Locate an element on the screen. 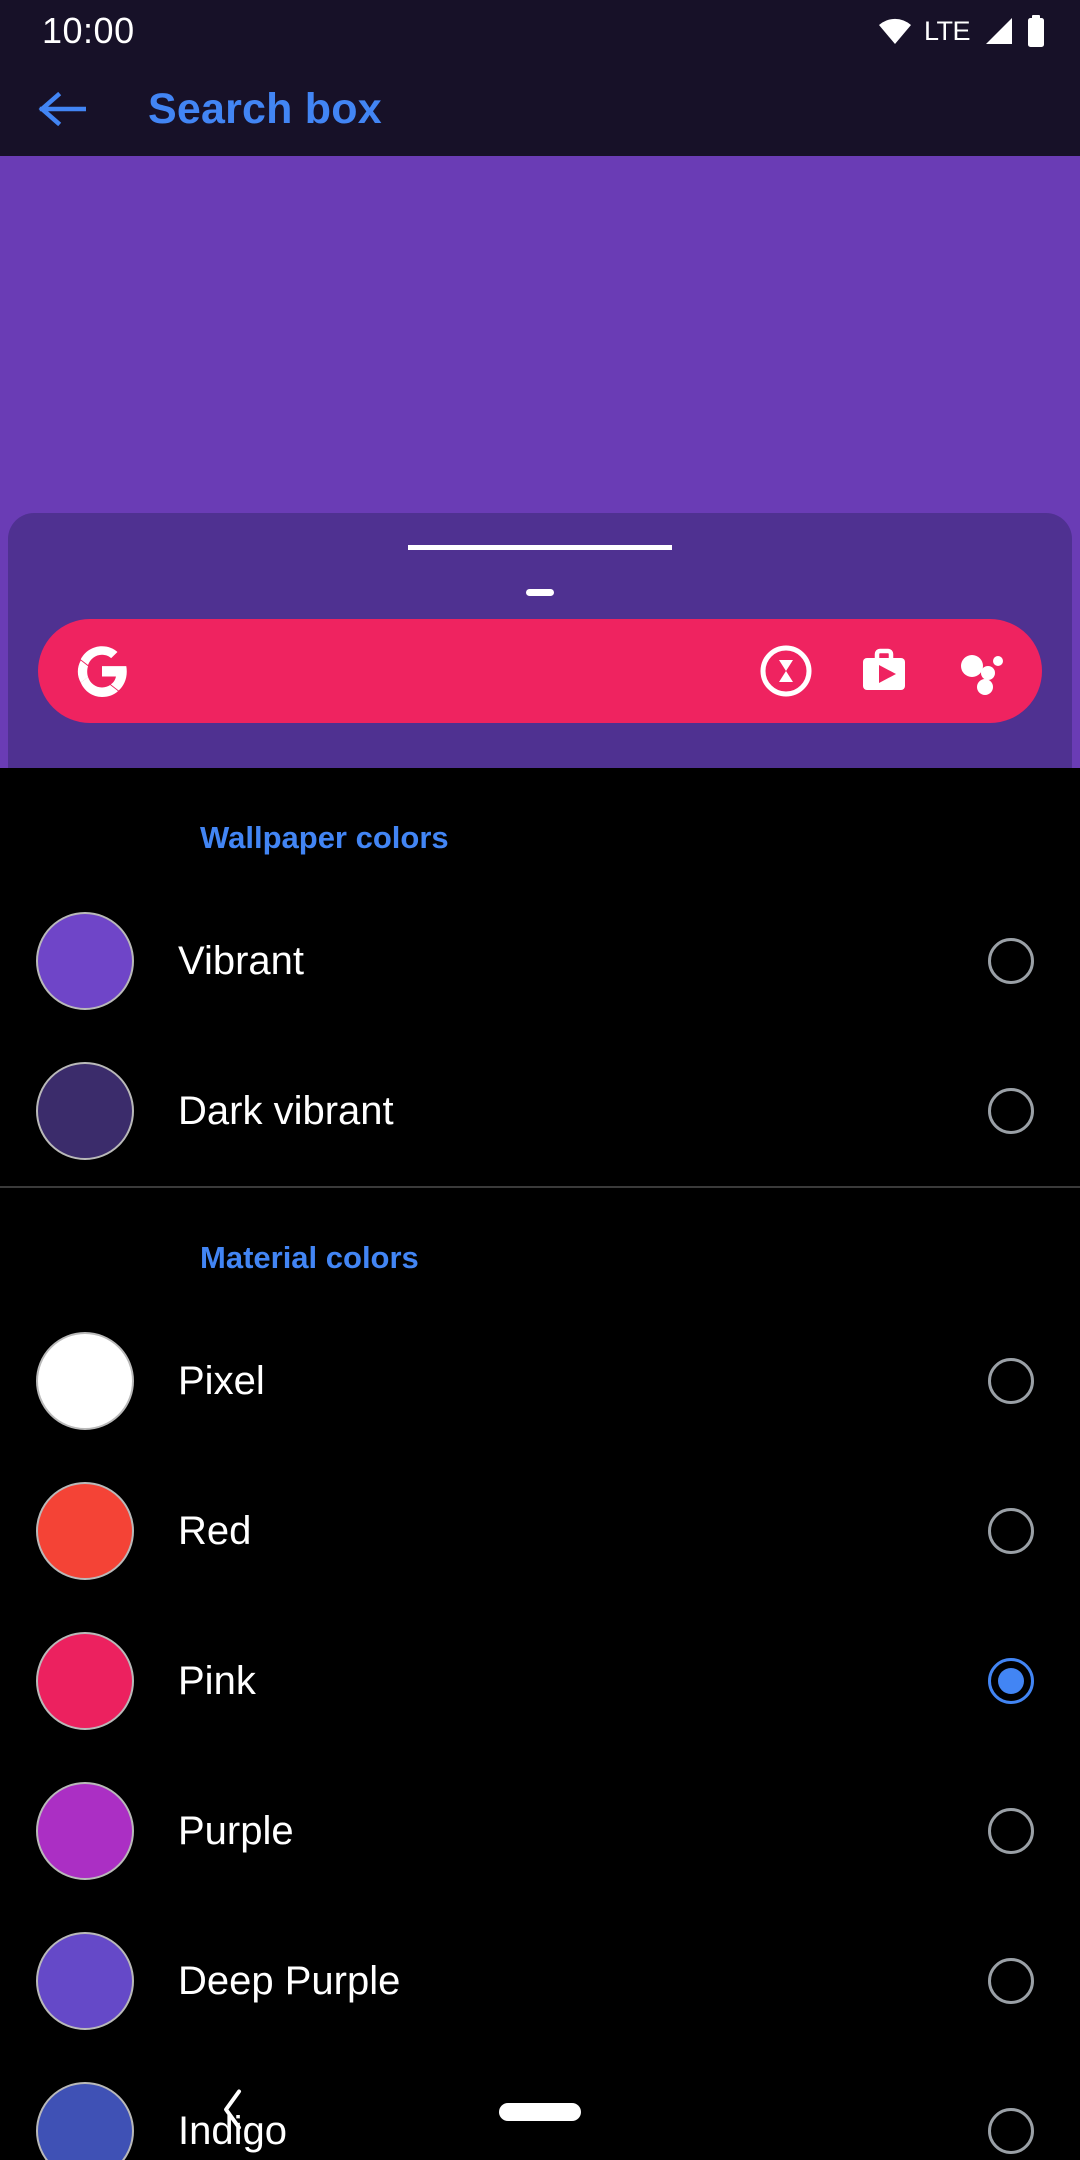  list-item: Dark vibrant is located at coordinates (540, 1111).